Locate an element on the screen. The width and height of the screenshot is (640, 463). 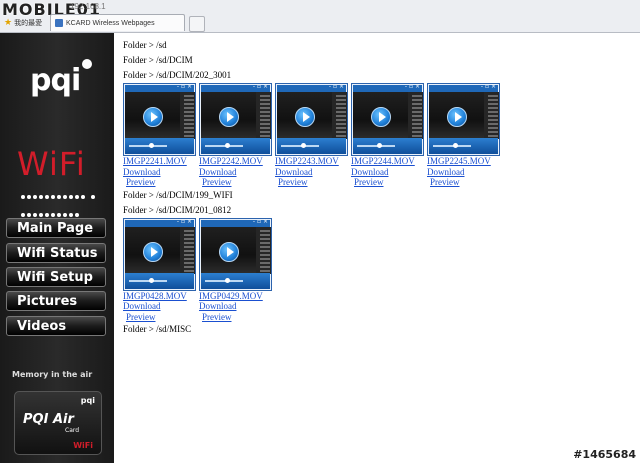
video-item: - ▫ × IMGP2242.MOV Download Preview is located at coordinates (235, 135).